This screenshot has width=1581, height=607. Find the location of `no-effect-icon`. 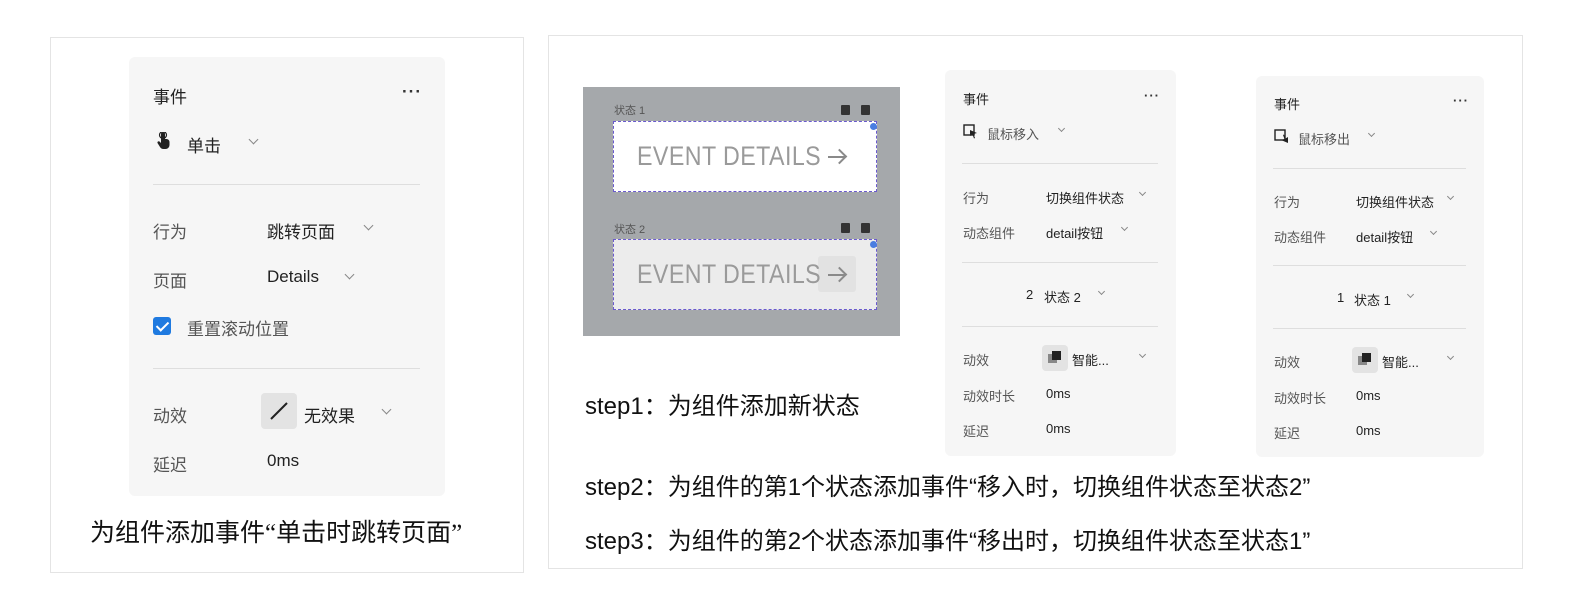

no-effect-icon is located at coordinates (279, 411).